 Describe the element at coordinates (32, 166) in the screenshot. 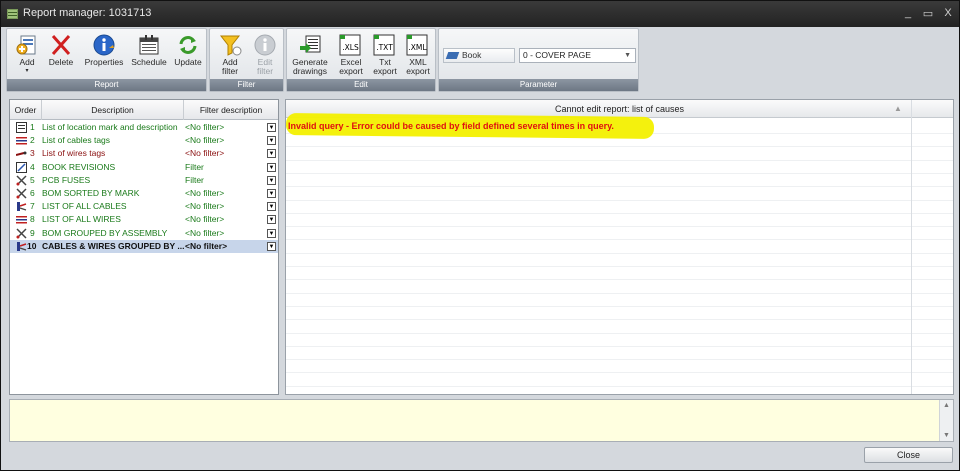

I see `row-order: 4` at that location.